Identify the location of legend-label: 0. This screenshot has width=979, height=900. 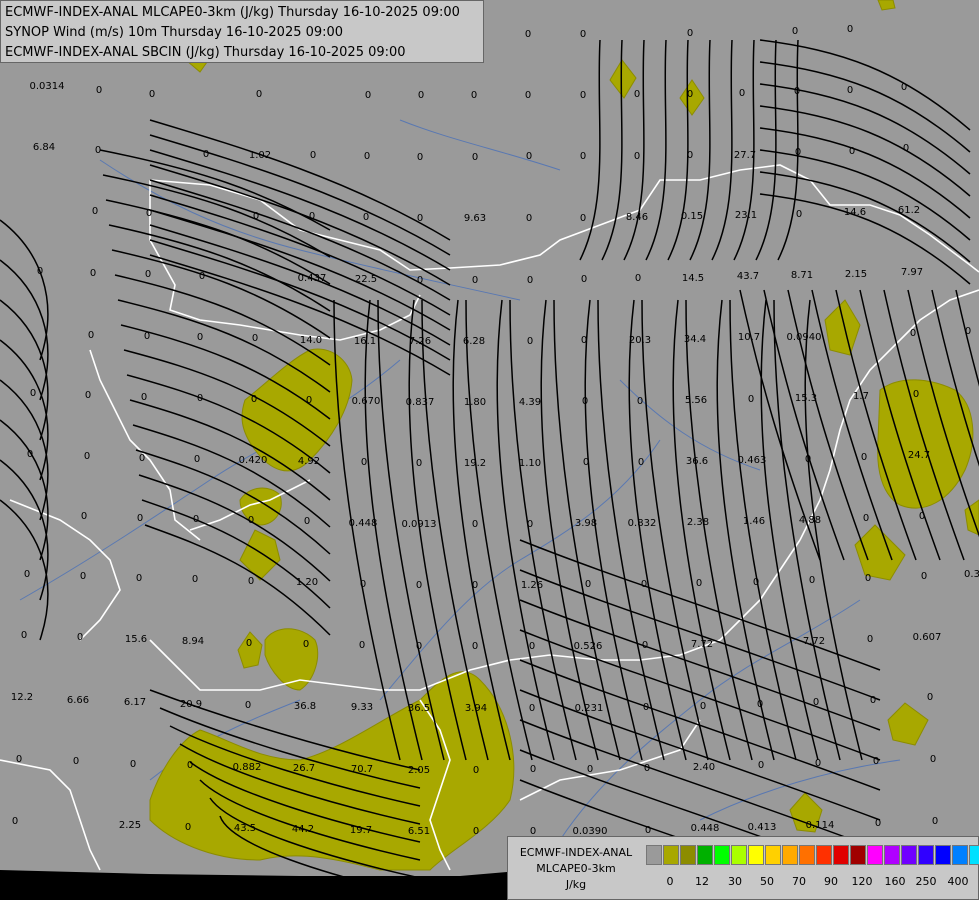
(670, 881).